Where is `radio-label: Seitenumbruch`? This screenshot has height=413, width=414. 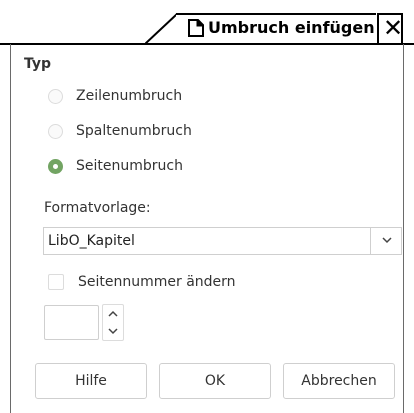 radio-label: Seitenumbruch is located at coordinates (129, 166).